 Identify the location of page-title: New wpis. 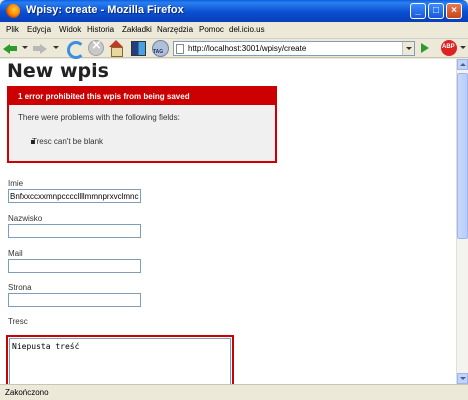
(58, 71).